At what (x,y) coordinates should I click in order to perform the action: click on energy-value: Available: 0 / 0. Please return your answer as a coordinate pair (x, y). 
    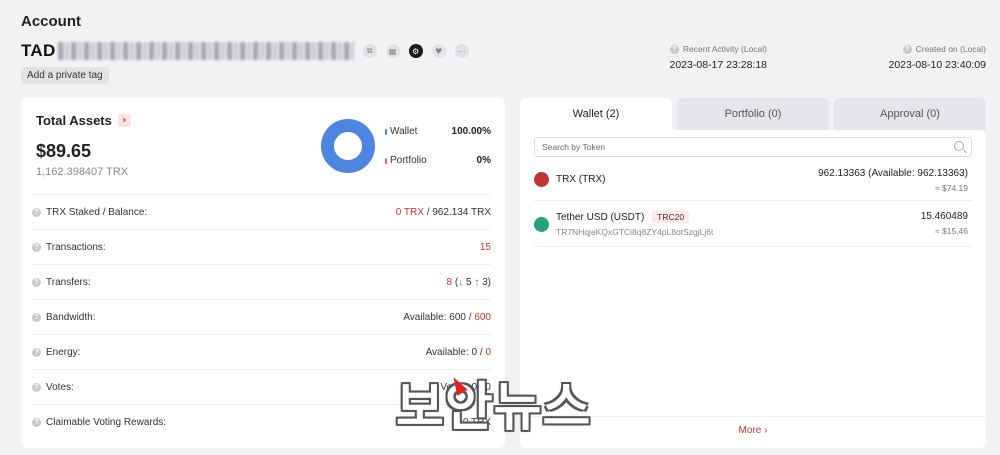
    Looking at the image, I should click on (458, 352).